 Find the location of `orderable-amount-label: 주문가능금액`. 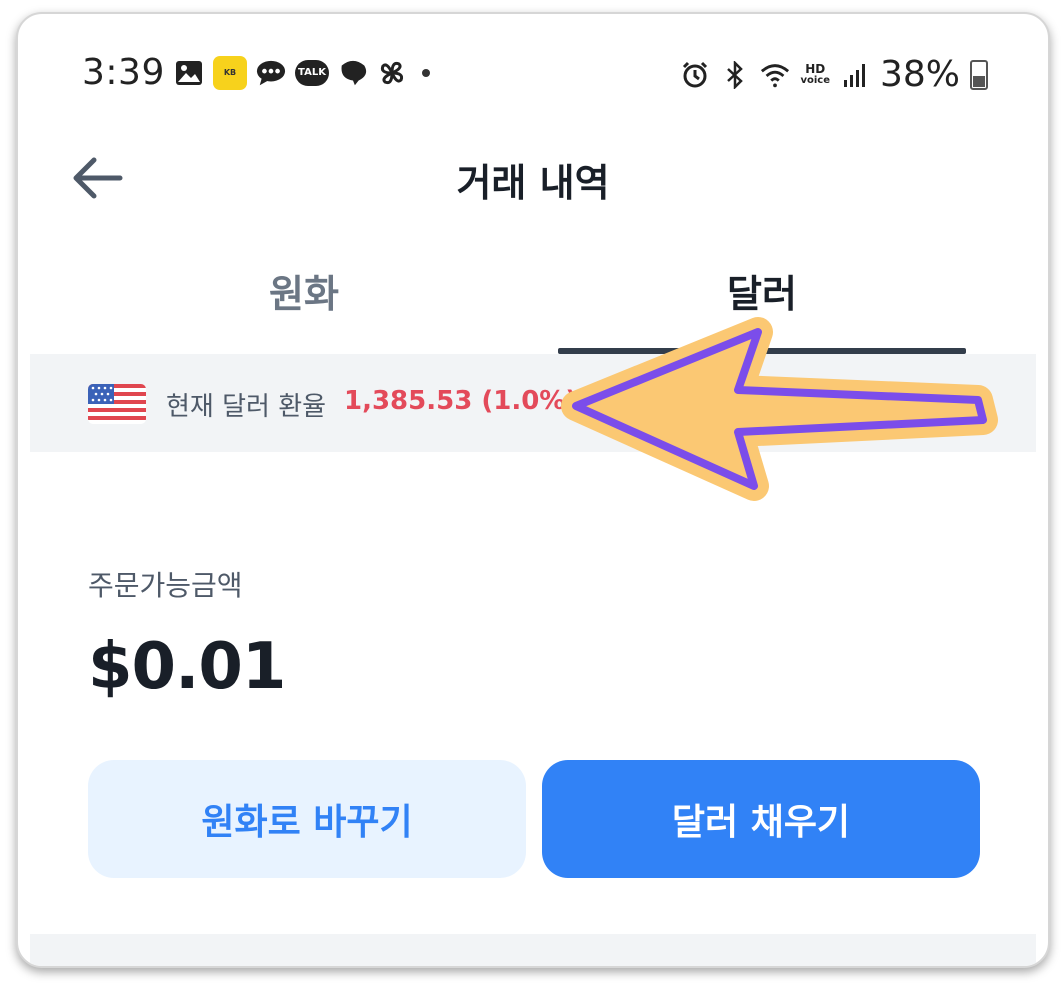

orderable-amount-label: 주문가능금액 is located at coordinates (165, 585).